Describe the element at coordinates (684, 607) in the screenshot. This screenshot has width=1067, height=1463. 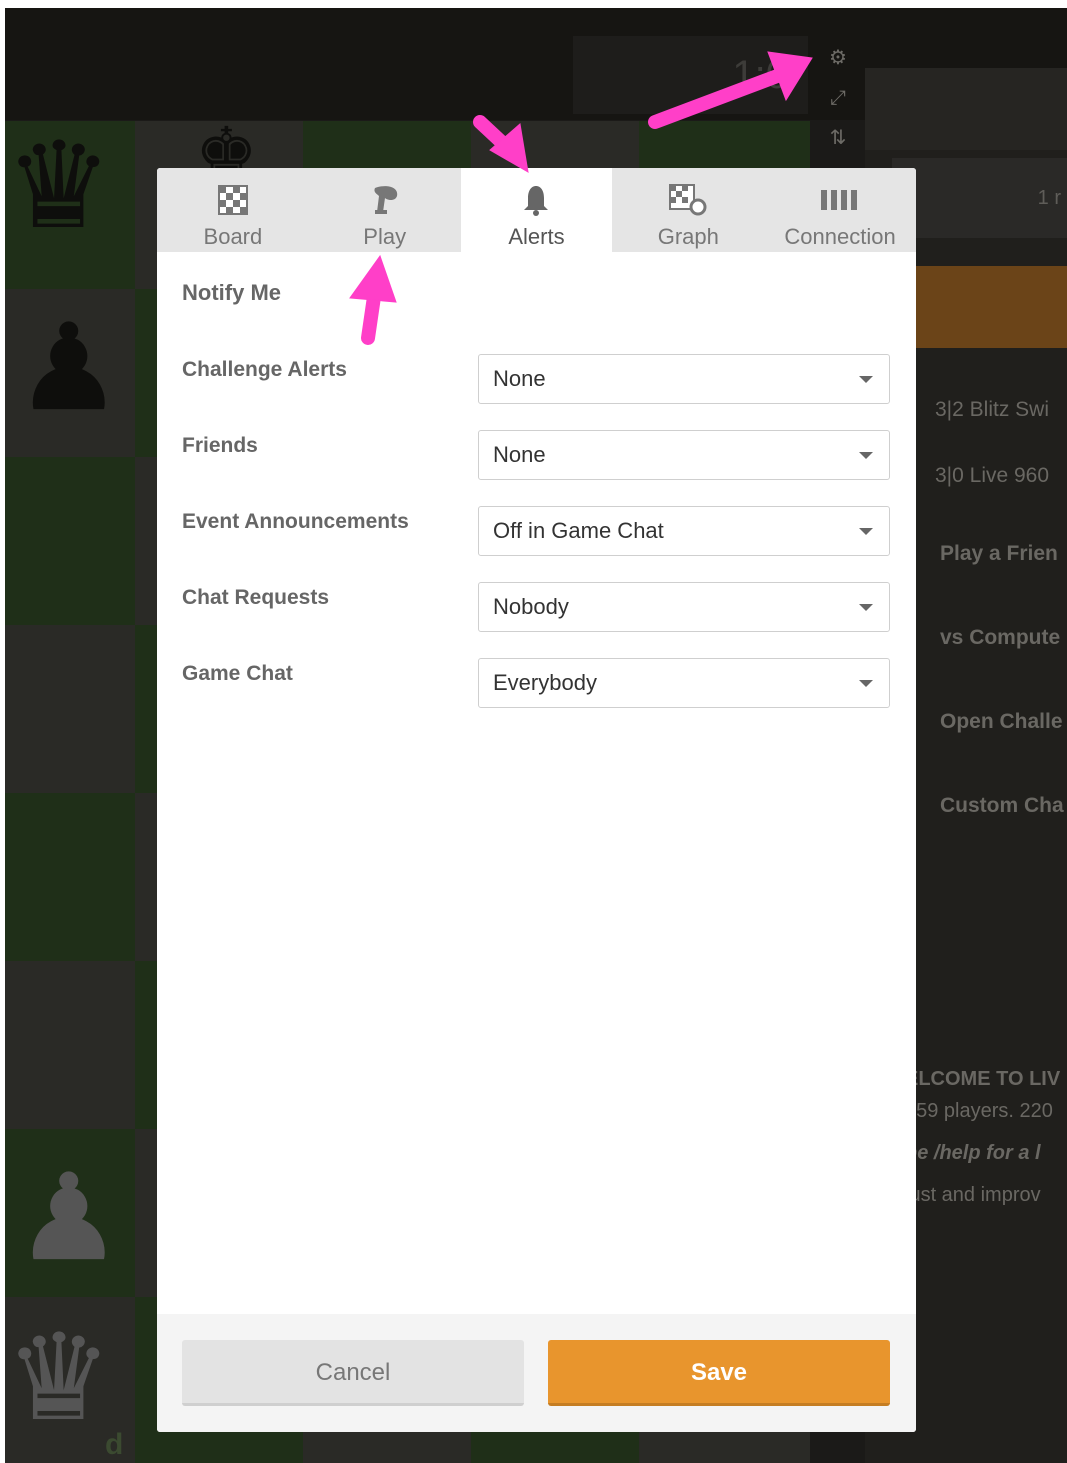
I see `chat-requests-select: Nobody` at that location.